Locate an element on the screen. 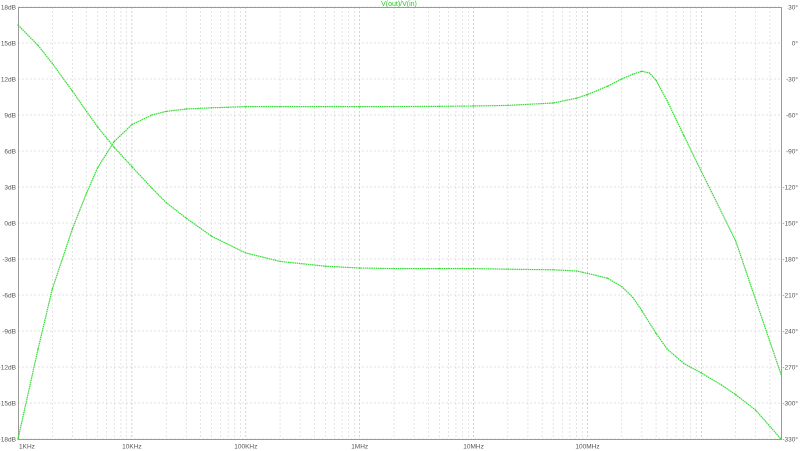 The height and width of the screenshot is (451, 800). x-axis-ticks: 1KHz 10KHz 100KHz 1MHz 10MHz 100MHz is located at coordinates (309, 447).